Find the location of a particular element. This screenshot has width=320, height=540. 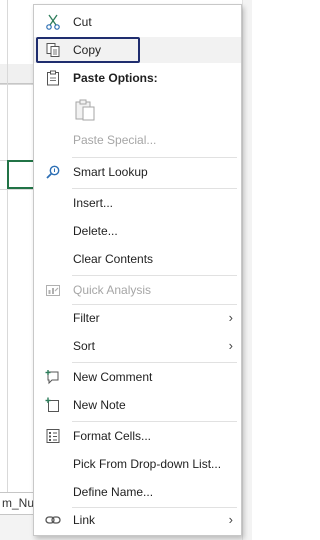

new-comment-icon is located at coordinates (53, 377).